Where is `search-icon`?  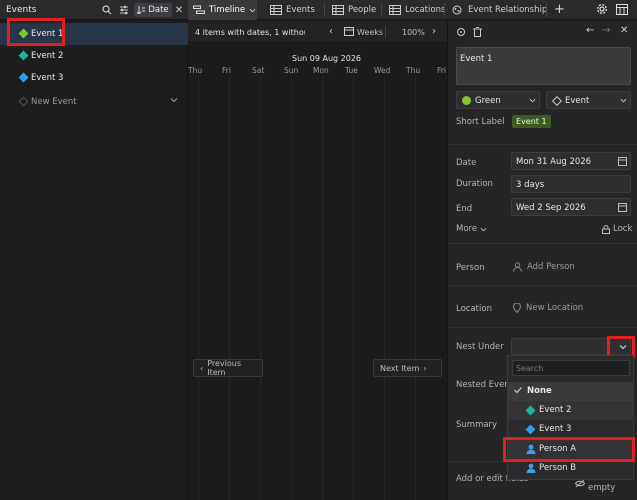
search-icon is located at coordinates (107, 10).